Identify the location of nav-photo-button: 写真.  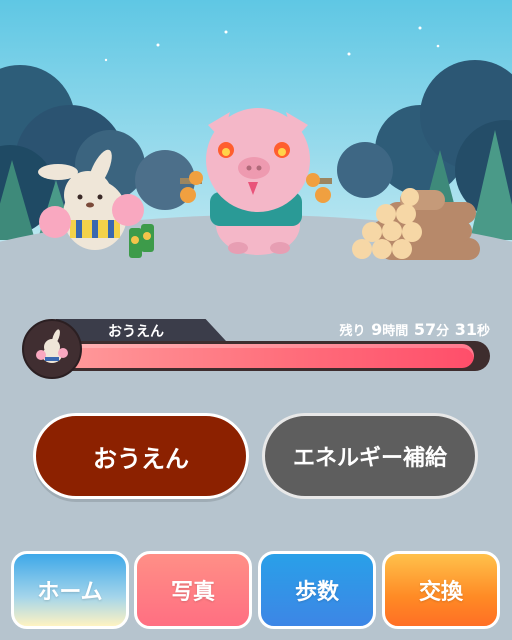
(193, 590).